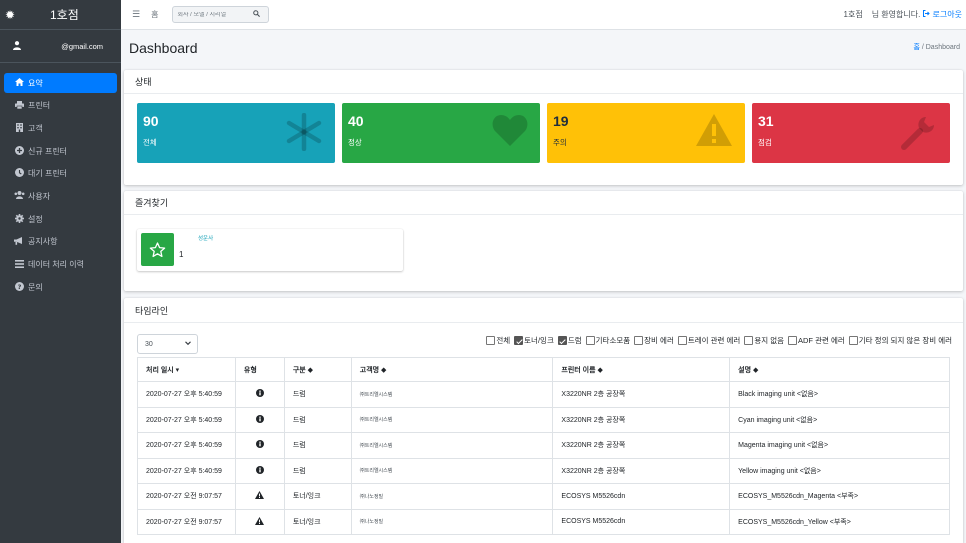 The width and height of the screenshot is (966, 543). What do you see at coordinates (839, 369) in the screenshot?
I see `column-header-description: 설명 ◆` at bounding box center [839, 369].